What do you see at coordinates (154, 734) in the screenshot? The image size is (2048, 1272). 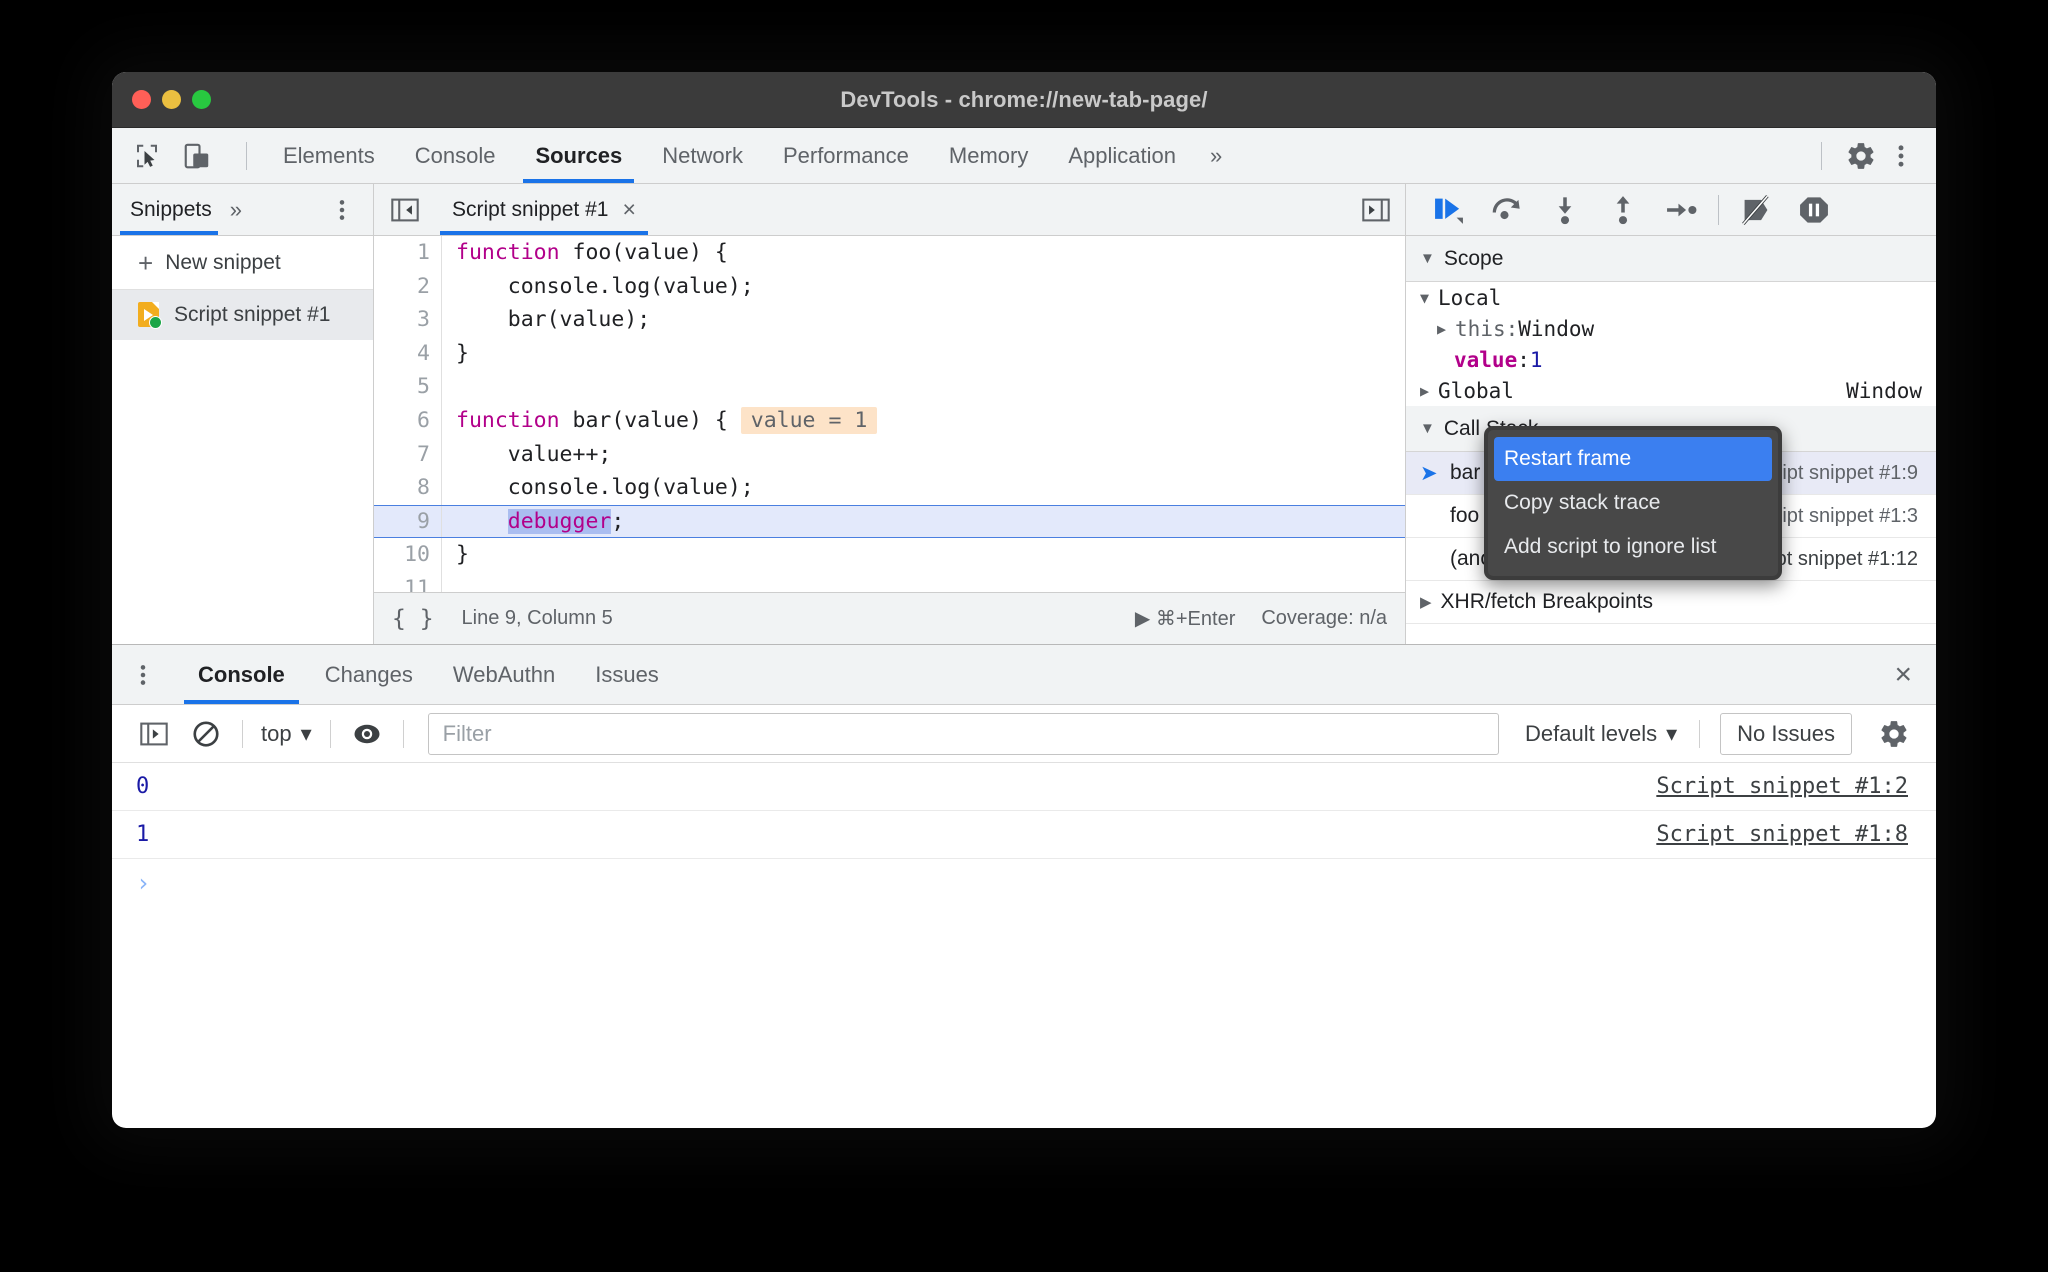 I see `console-sidebar-icon` at bounding box center [154, 734].